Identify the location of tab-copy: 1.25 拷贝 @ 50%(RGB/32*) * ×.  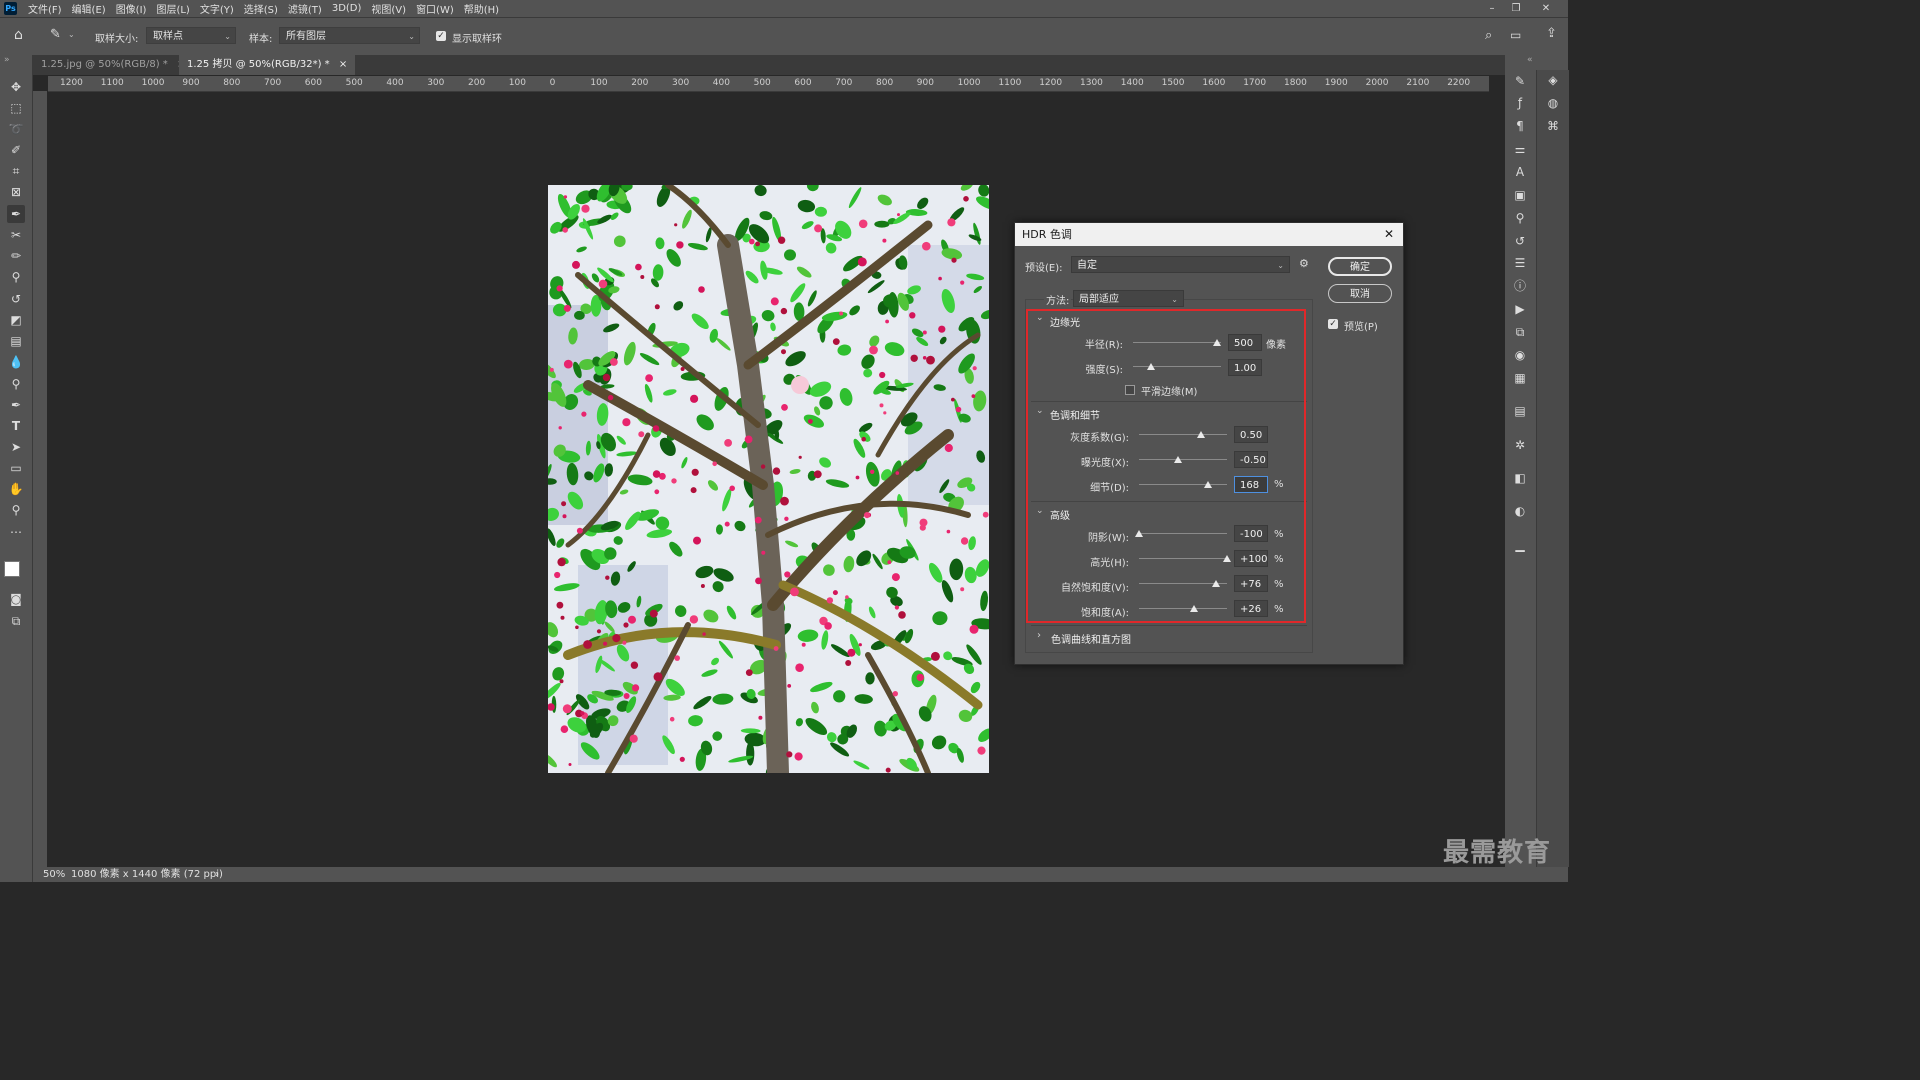
(267, 65).